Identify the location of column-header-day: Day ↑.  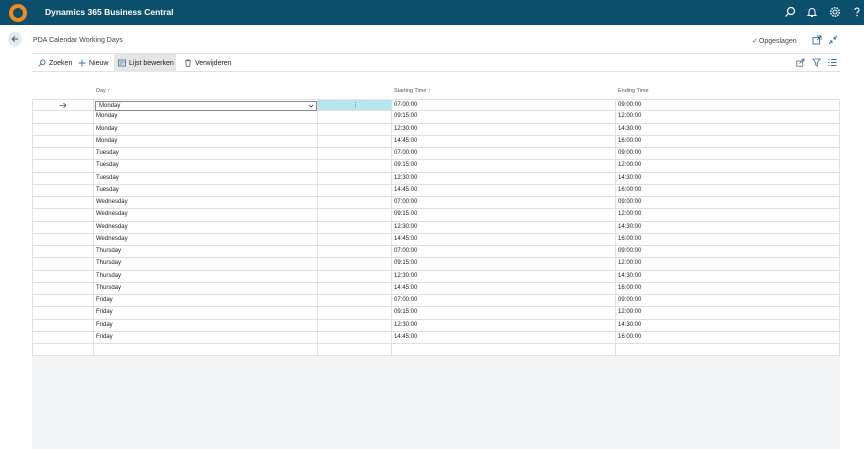
(103, 91).